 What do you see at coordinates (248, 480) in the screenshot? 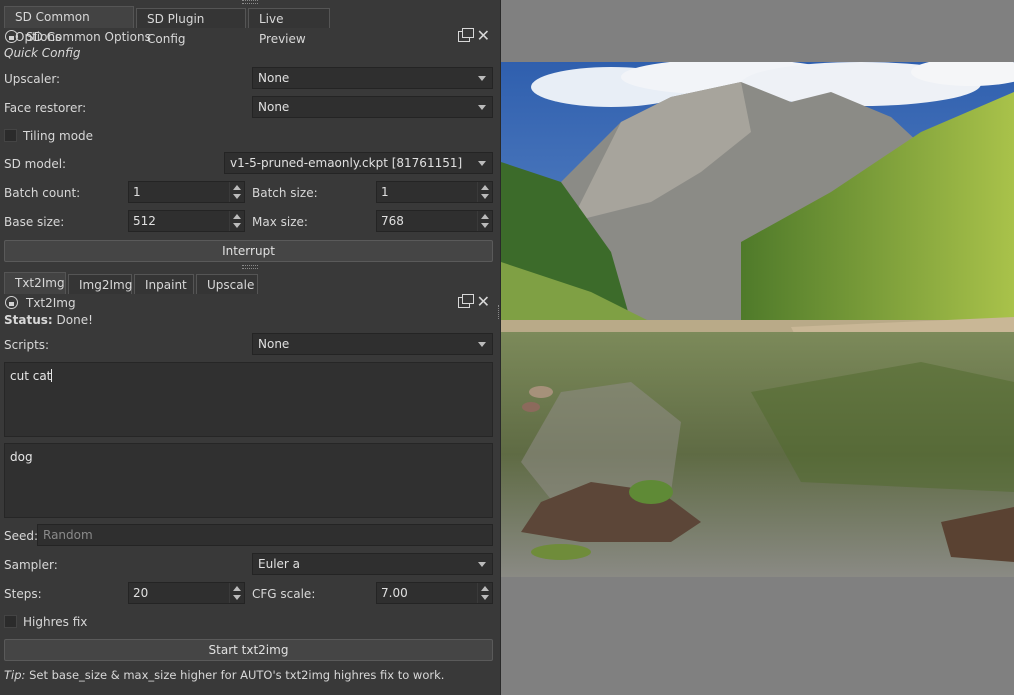
I see `negative-prompt-textarea: dog` at bounding box center [248, 480].